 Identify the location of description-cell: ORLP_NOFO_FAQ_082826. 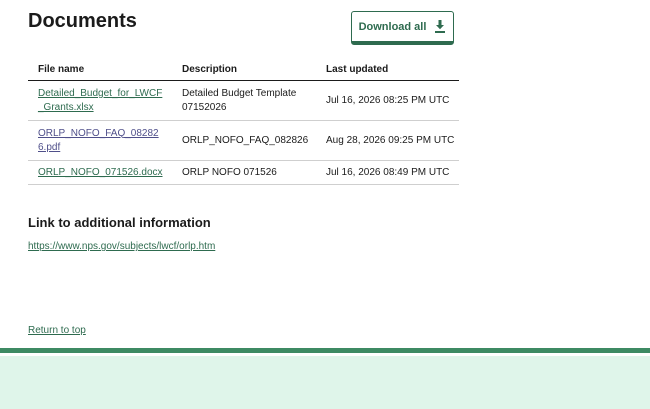
(244, 140).